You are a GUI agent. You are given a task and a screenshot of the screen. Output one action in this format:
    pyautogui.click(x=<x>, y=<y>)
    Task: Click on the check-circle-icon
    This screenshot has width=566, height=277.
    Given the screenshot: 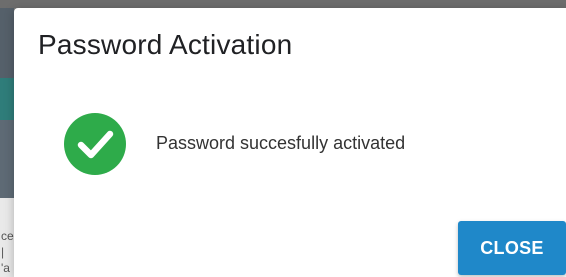 What is the action you would take?
    pyautogui.click(x=95, y=144)
    